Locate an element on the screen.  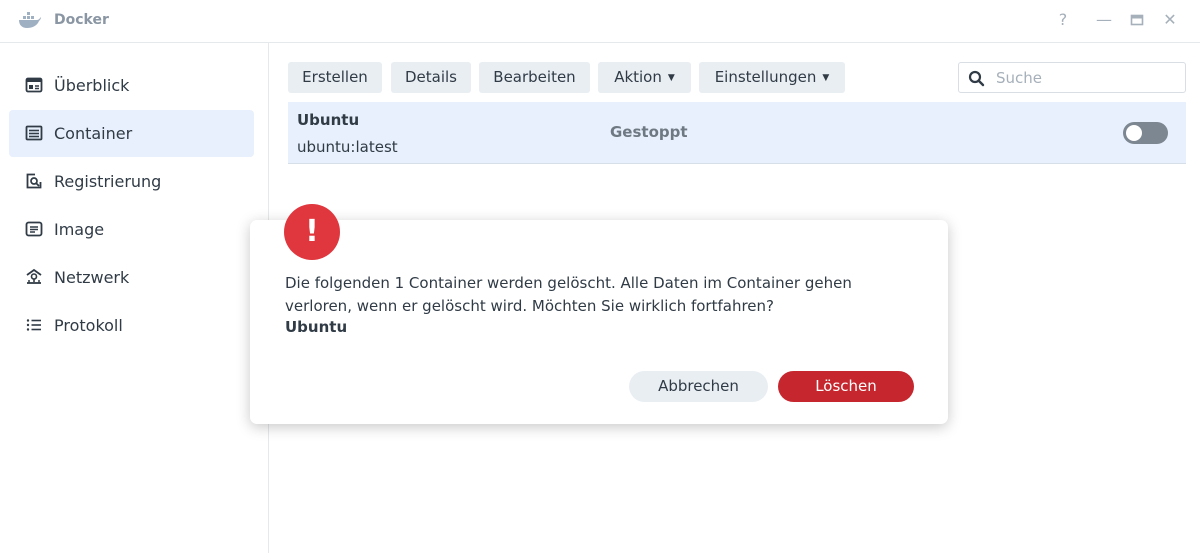
sidebar-item-log: Protokoll is located at coordinates (131, 325).